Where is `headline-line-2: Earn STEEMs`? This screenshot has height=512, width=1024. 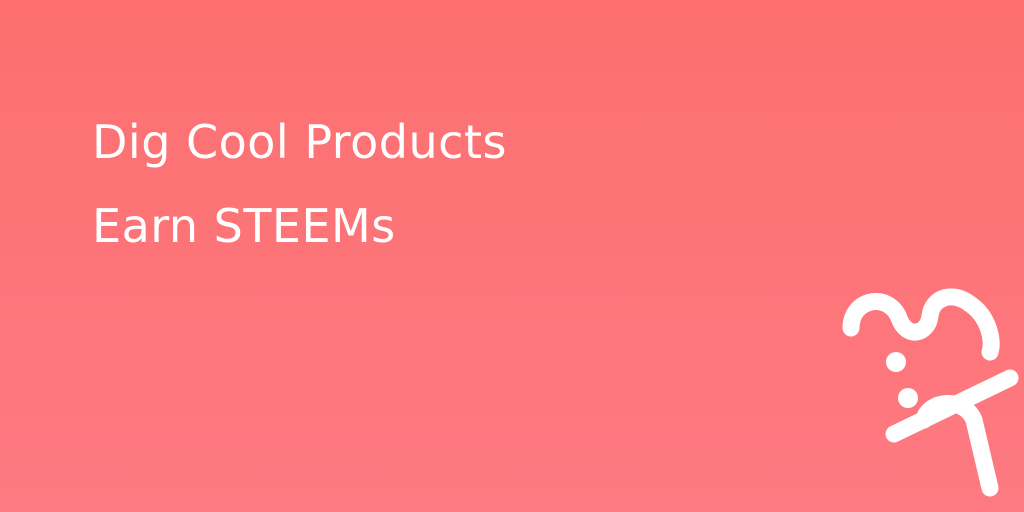 headline-line-2: Earn STEEMs is located at coordinates (244, 226).